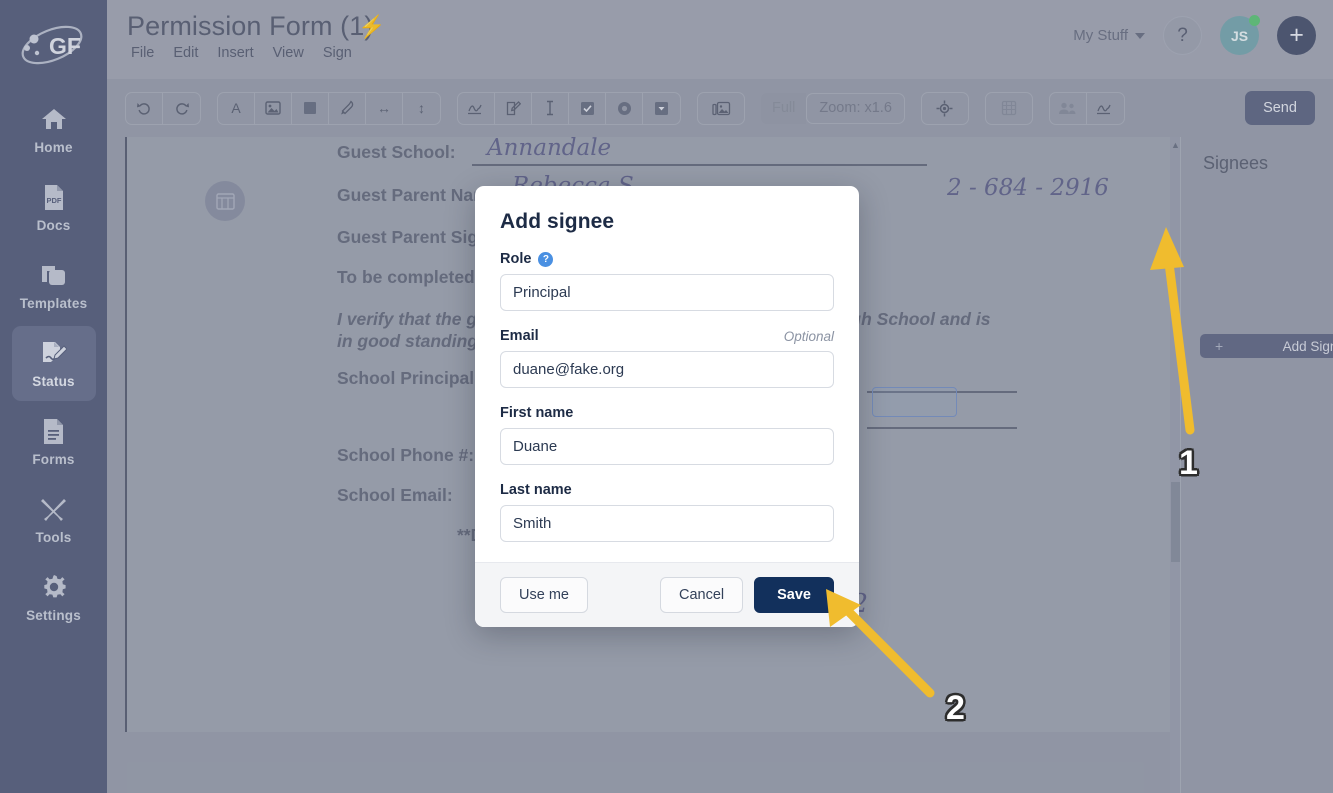  What do you see at coordinates (746, 595) in the screenshot?
I see `dialog-primary-actions: Cancel Save` at bounding box center [746, 595].